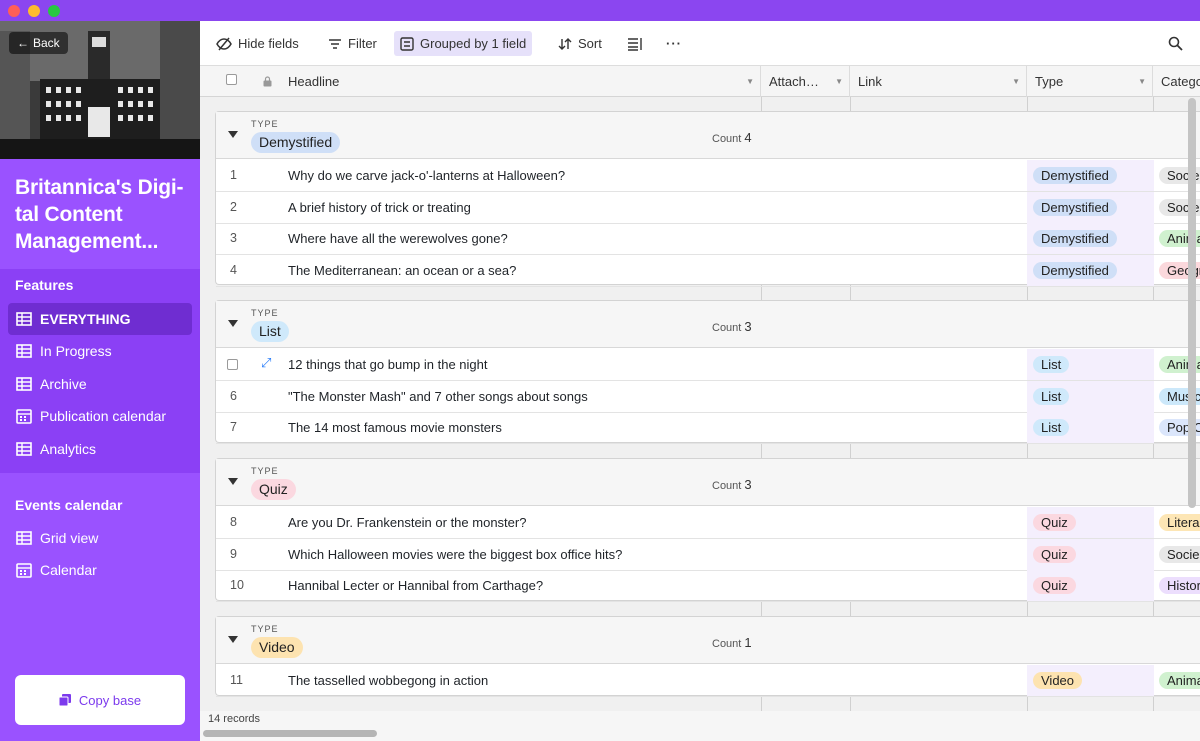  I want to click on group-count: Count 3, so click(732, 484).